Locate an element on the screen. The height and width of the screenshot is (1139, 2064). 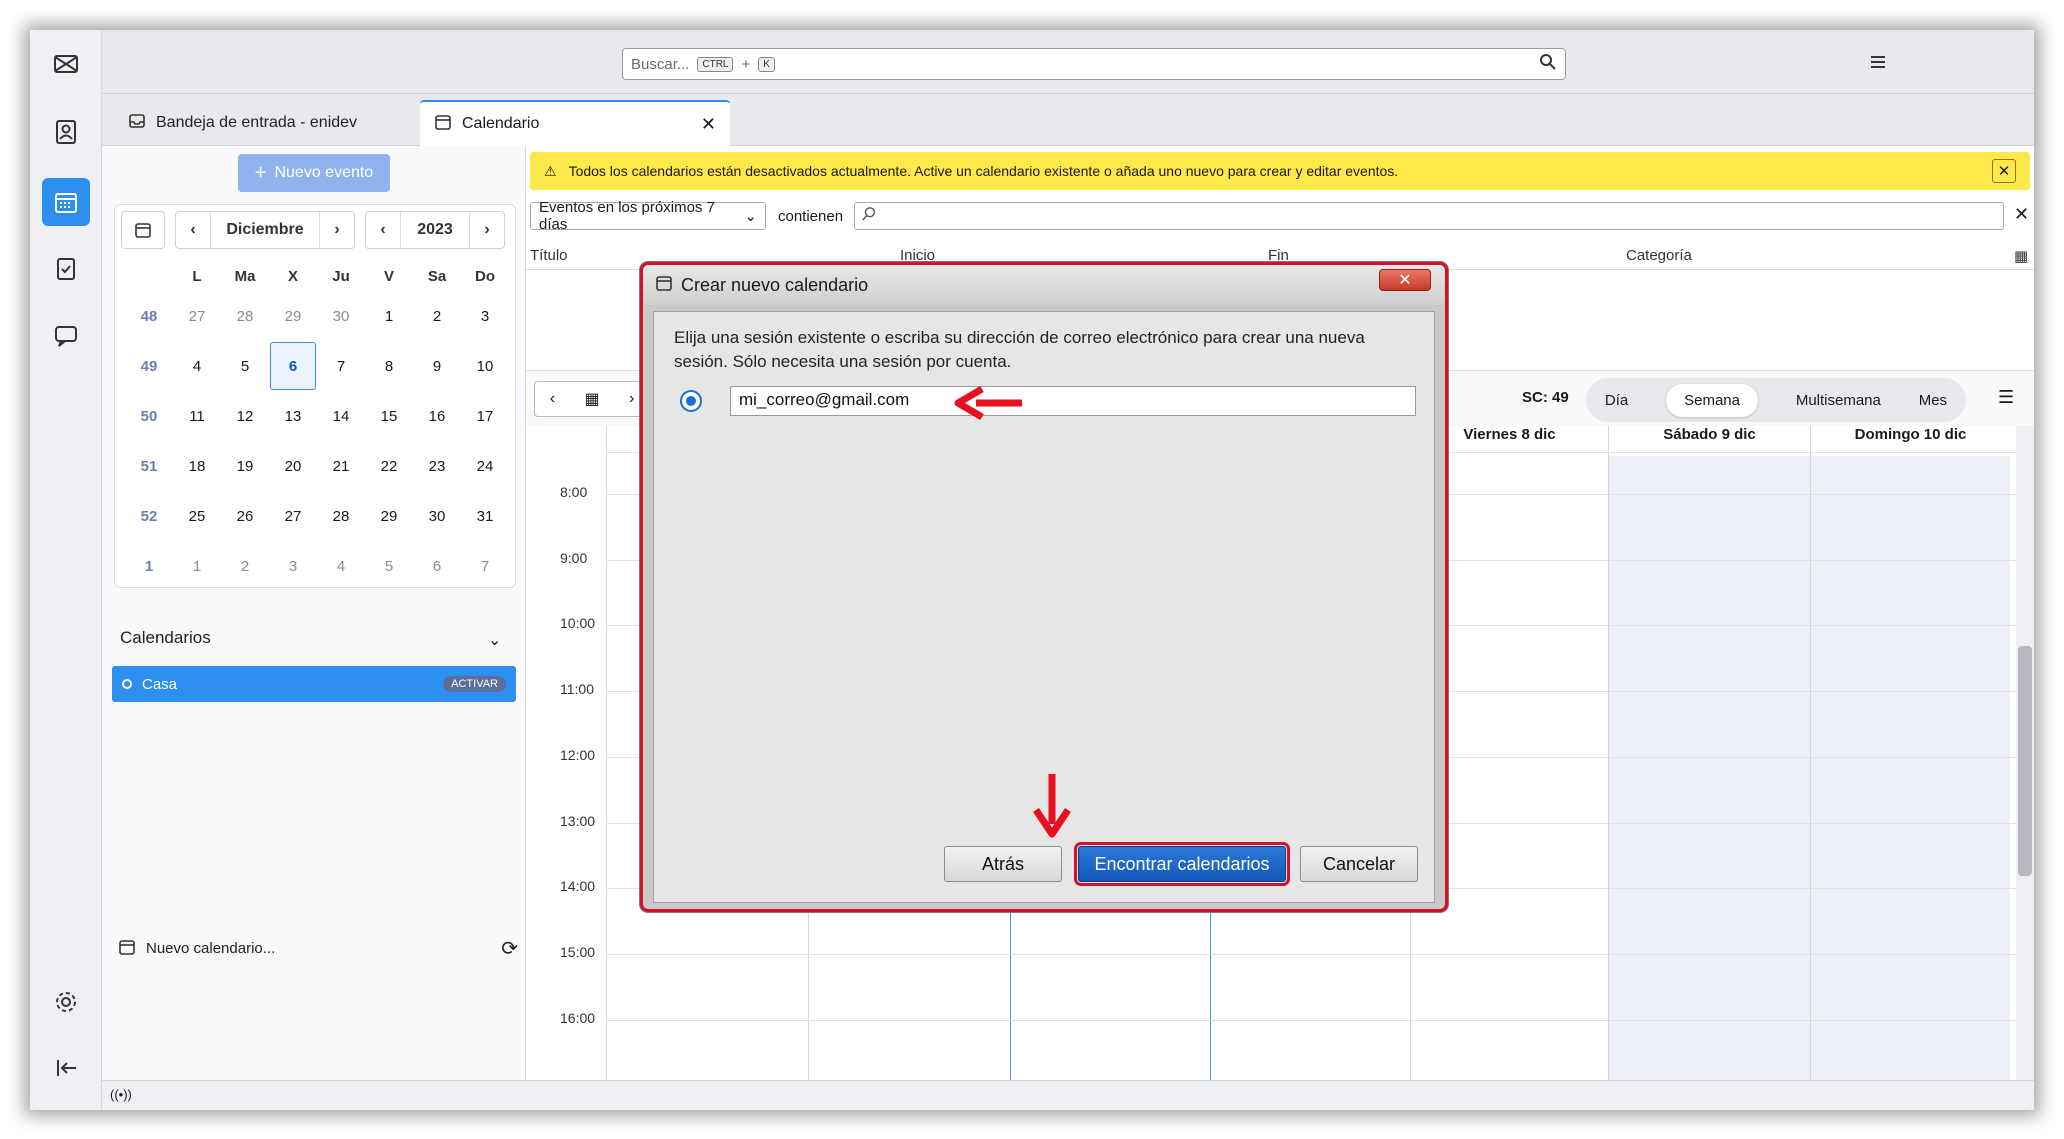
dialog-close-button: ✕ is located at coordinates (1405, 280).